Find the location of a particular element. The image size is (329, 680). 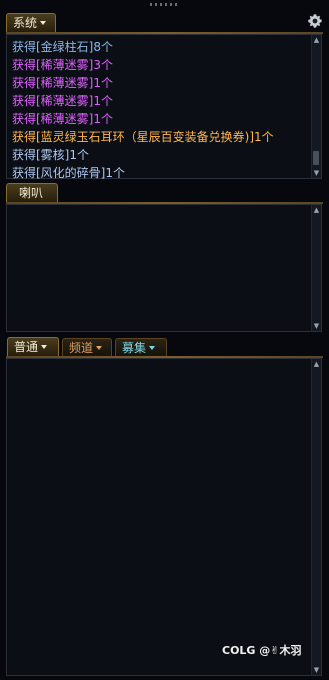

scroll-thumb is located at coordinates (316, 158).